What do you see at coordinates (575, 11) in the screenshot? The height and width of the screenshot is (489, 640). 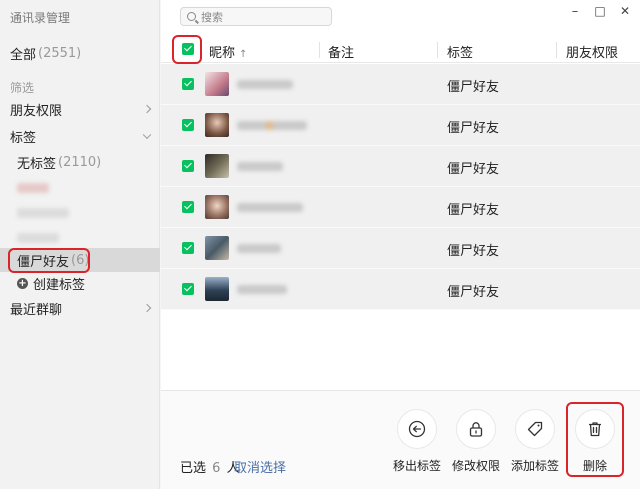 I see `minimize-button: –` at bounding box center [575, 11].